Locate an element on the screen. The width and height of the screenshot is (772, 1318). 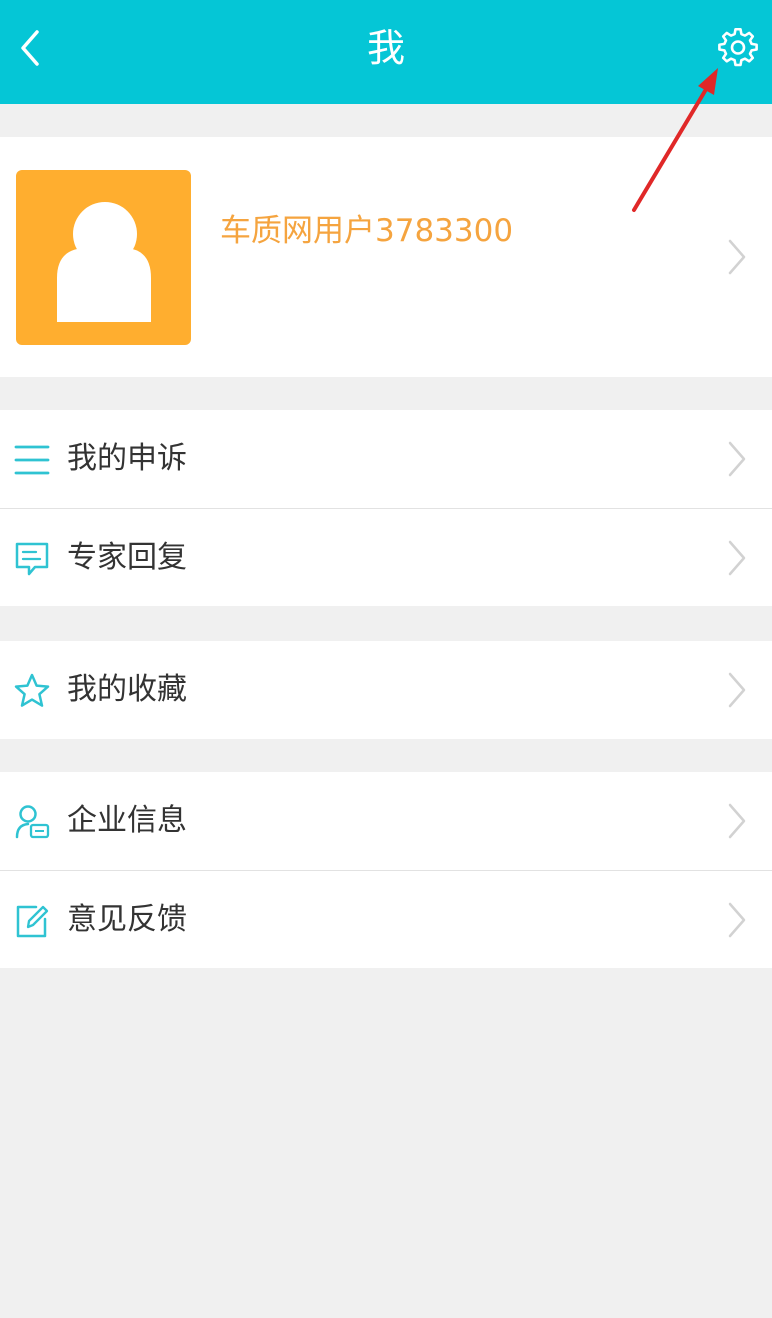
header-bar: 我 is located at coordinates (386, 52).